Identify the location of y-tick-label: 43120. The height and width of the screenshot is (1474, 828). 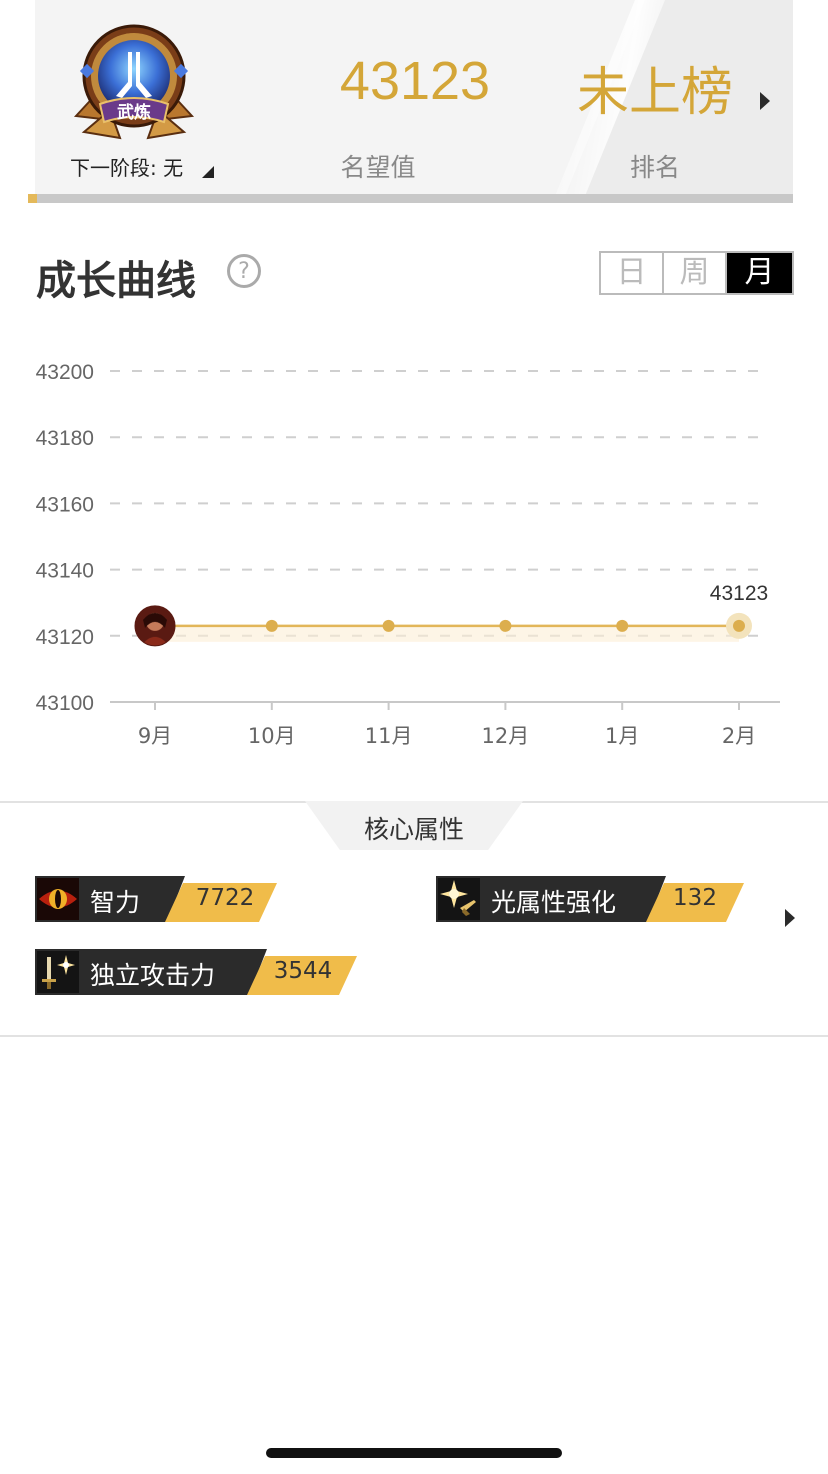
(65, 637).